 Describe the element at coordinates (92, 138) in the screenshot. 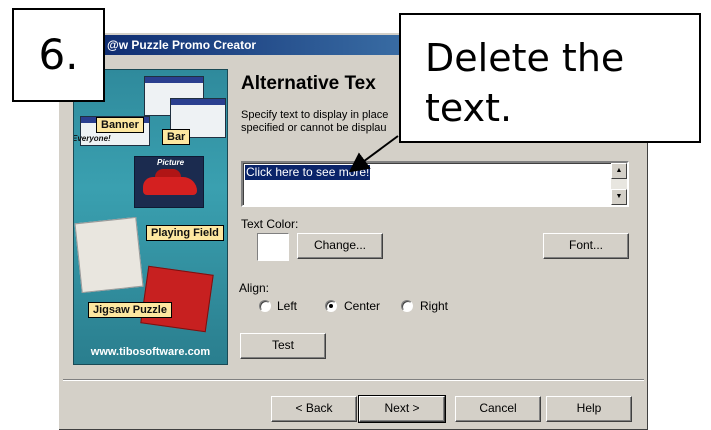

I see `everyone-text: Everyone!` at that location.